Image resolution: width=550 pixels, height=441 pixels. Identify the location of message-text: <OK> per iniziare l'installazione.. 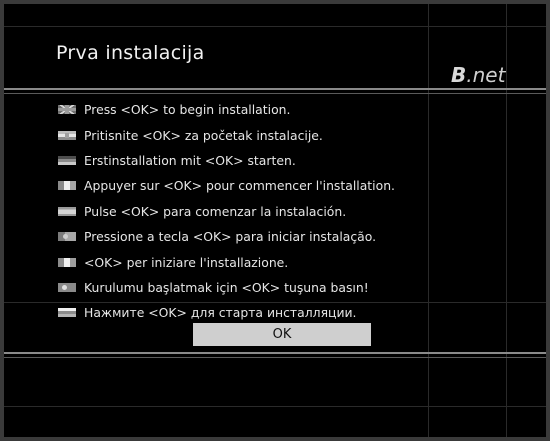
(186, 262).